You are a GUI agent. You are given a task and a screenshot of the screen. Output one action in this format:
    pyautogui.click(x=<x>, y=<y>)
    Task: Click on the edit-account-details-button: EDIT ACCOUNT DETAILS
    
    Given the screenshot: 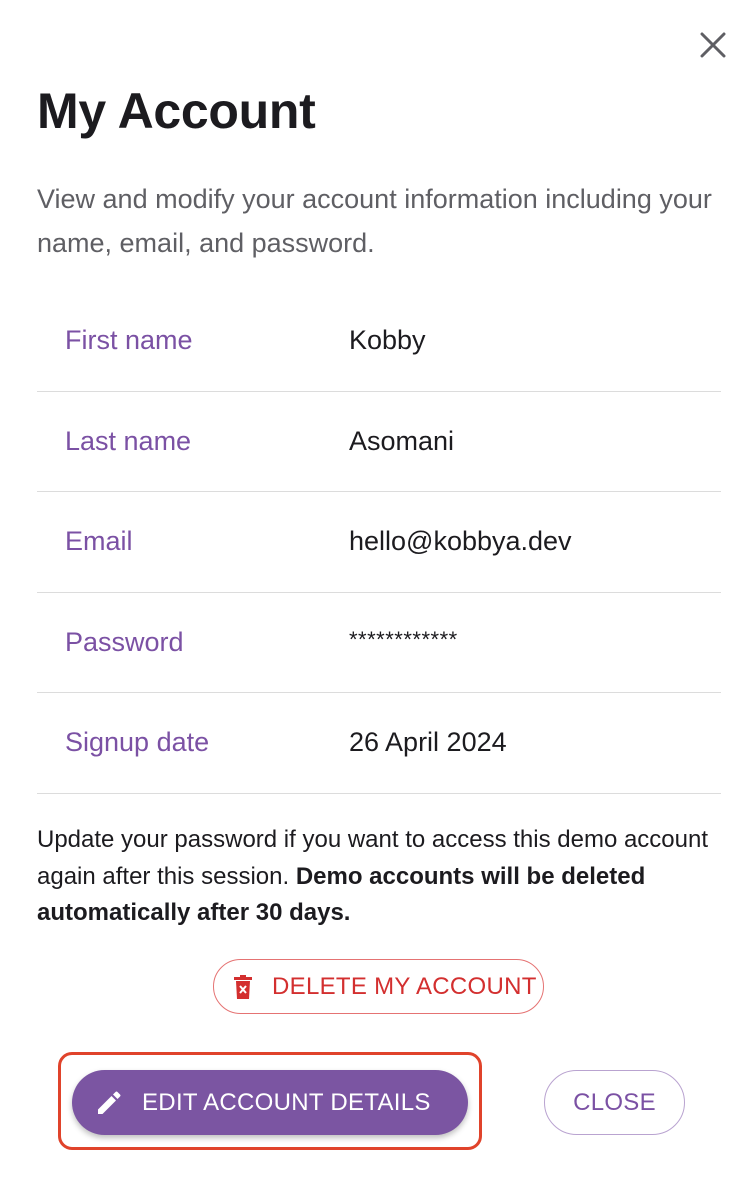 What is the action you would take?
    pyautogui.click(x=270, y=1102)
    